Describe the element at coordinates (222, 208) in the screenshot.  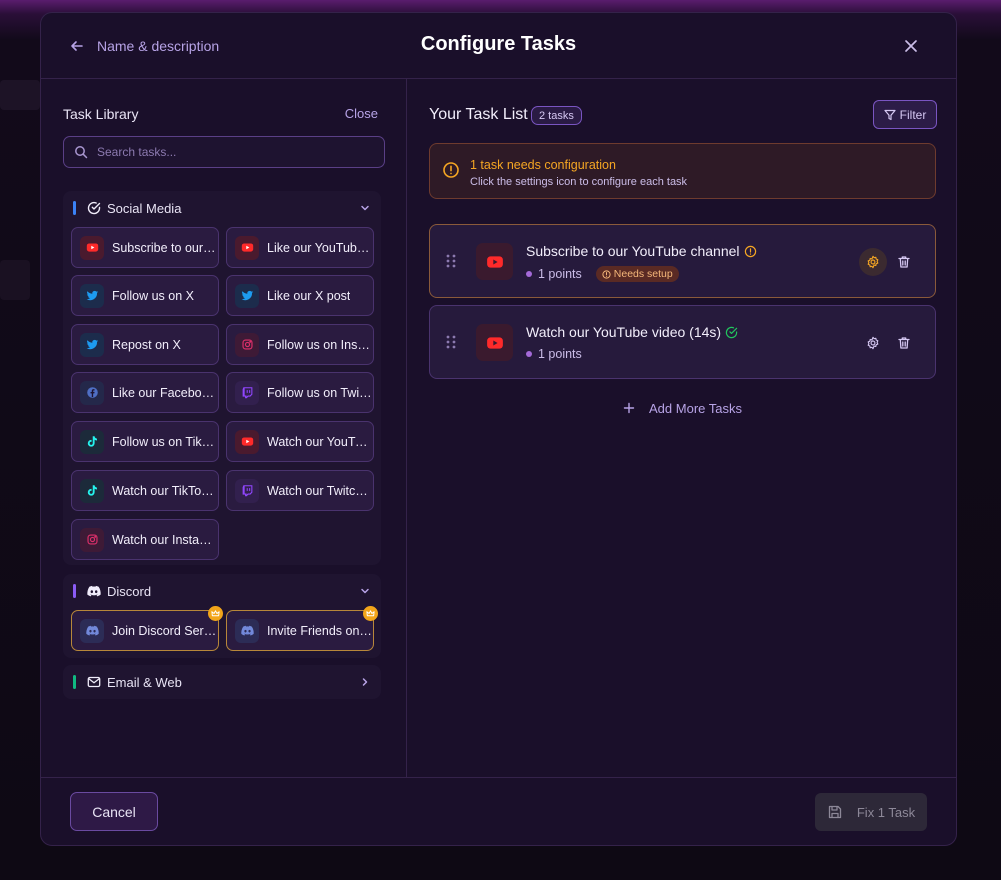
I see `category-header-social-media: Social Media` at that location.